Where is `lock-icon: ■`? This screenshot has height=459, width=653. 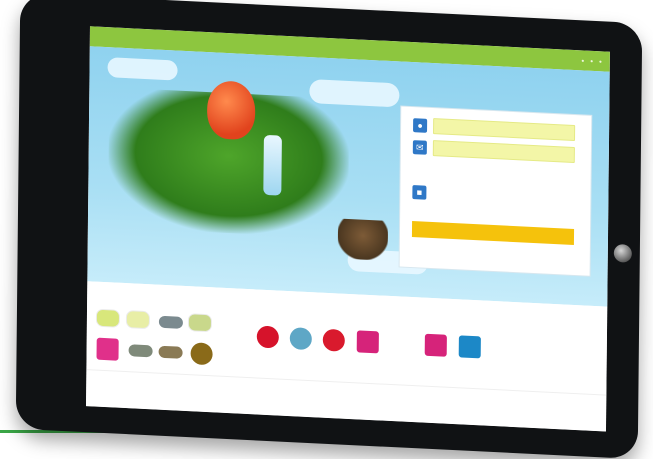
lock-icon: ■ is located at coordinates (419, 192).